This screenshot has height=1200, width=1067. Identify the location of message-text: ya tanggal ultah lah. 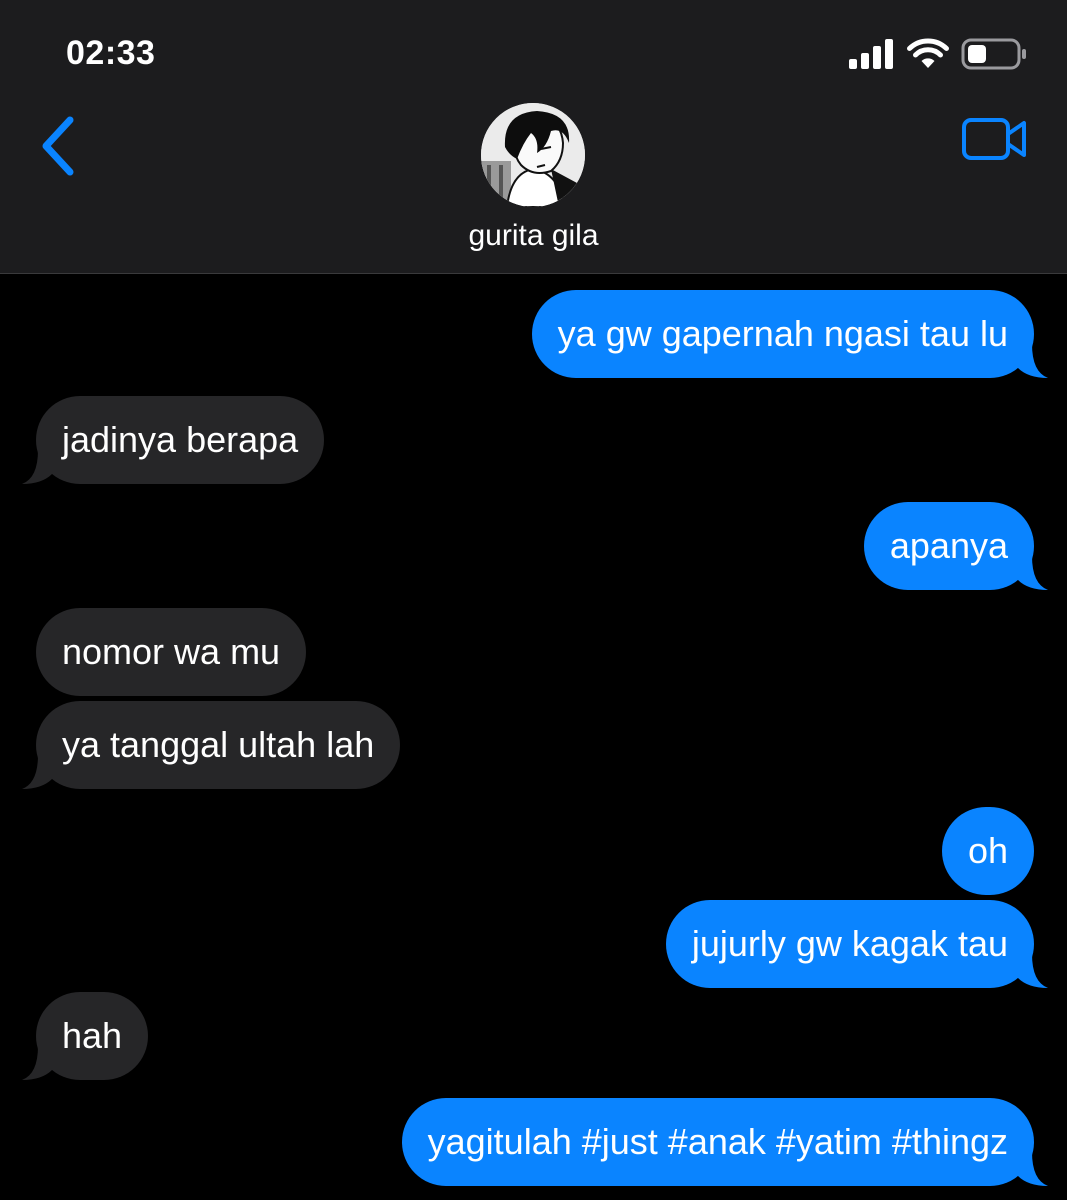
(218, 744).